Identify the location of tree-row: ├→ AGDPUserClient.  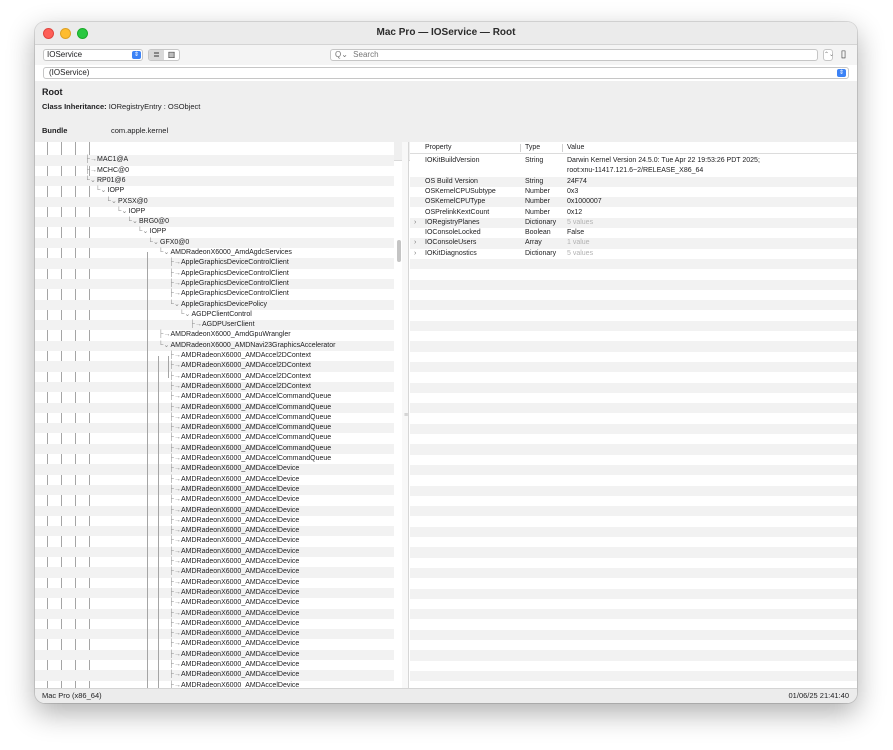
(214, 325).